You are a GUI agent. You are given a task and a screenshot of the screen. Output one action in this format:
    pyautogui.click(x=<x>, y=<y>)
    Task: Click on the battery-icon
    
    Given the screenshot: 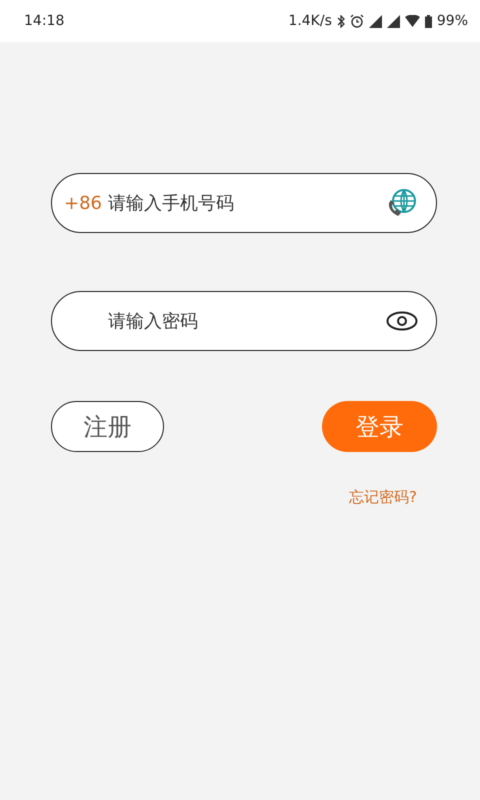 What is the action you would take?
    pyautogui.click(x=428, y=21)
    